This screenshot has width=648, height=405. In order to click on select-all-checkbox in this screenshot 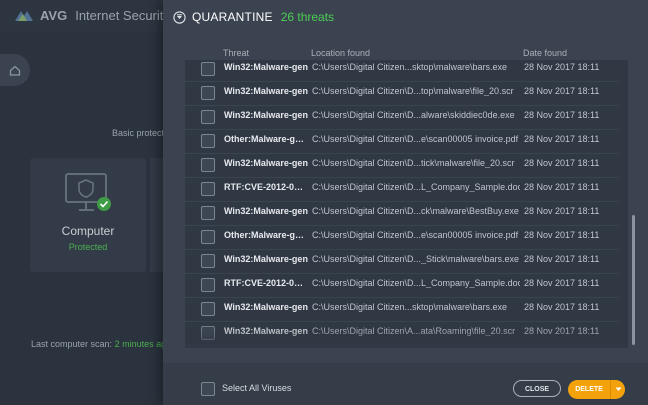, I will do `click(208, 389)`.